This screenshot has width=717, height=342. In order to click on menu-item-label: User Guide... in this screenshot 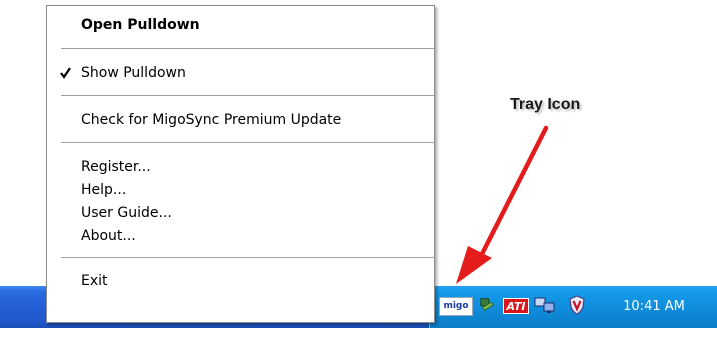, I will do `click(126, 213)`.